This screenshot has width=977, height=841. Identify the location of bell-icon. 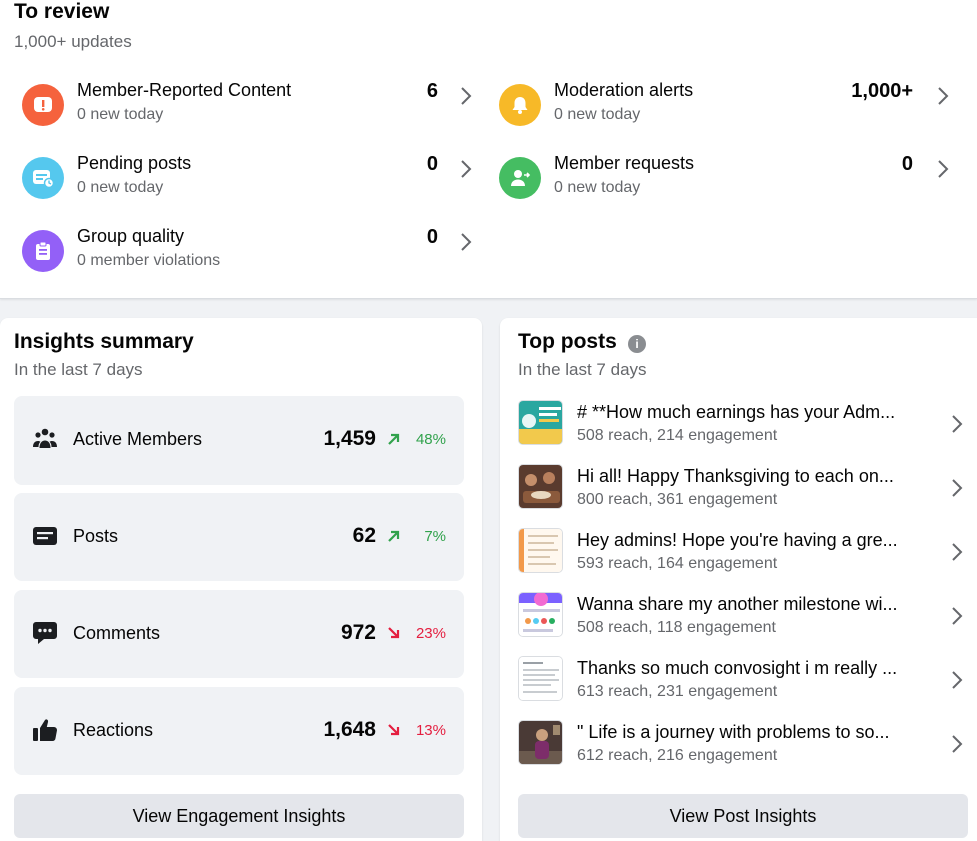
(520, 105).